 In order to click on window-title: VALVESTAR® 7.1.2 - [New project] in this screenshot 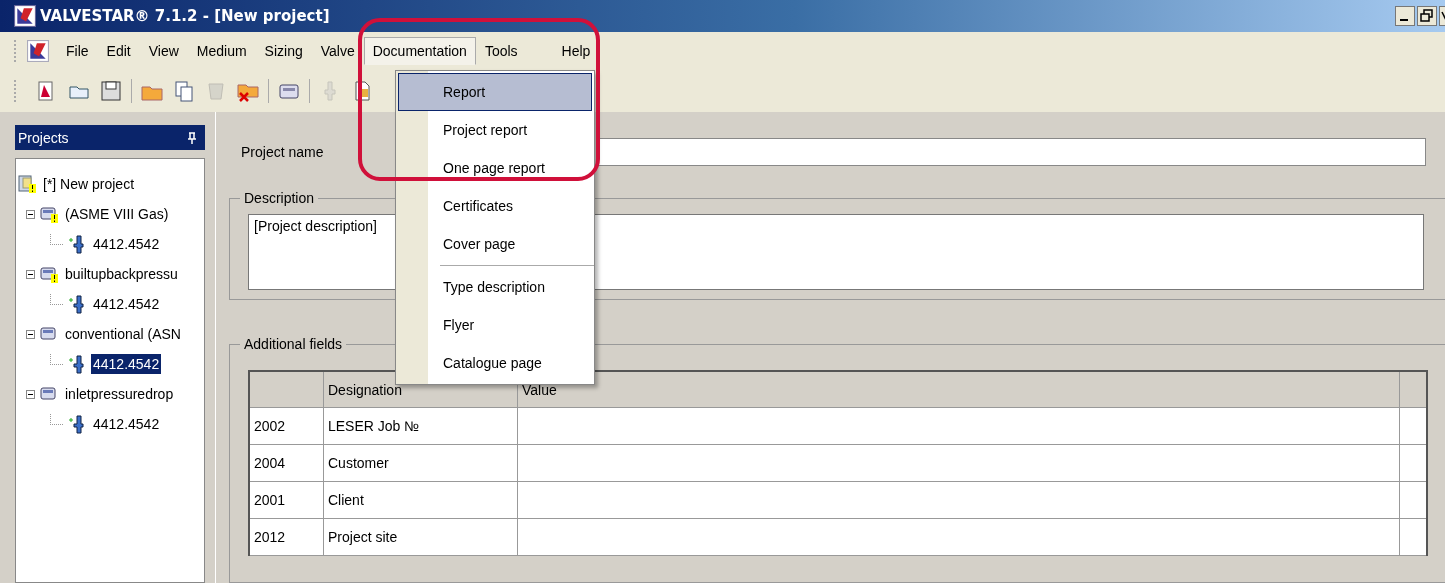, I will do `click(185, 16)`.